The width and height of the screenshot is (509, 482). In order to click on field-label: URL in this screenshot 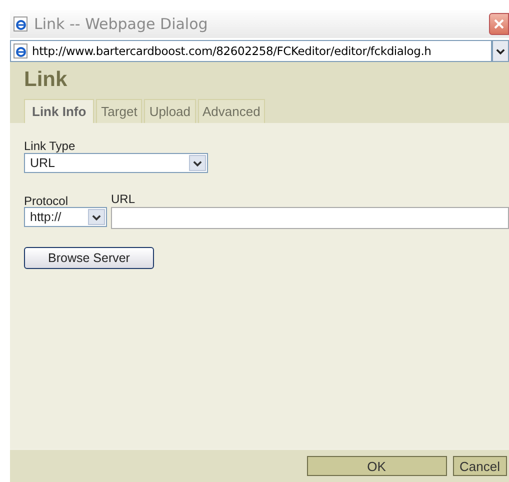, I will do `click(123, 199)`.